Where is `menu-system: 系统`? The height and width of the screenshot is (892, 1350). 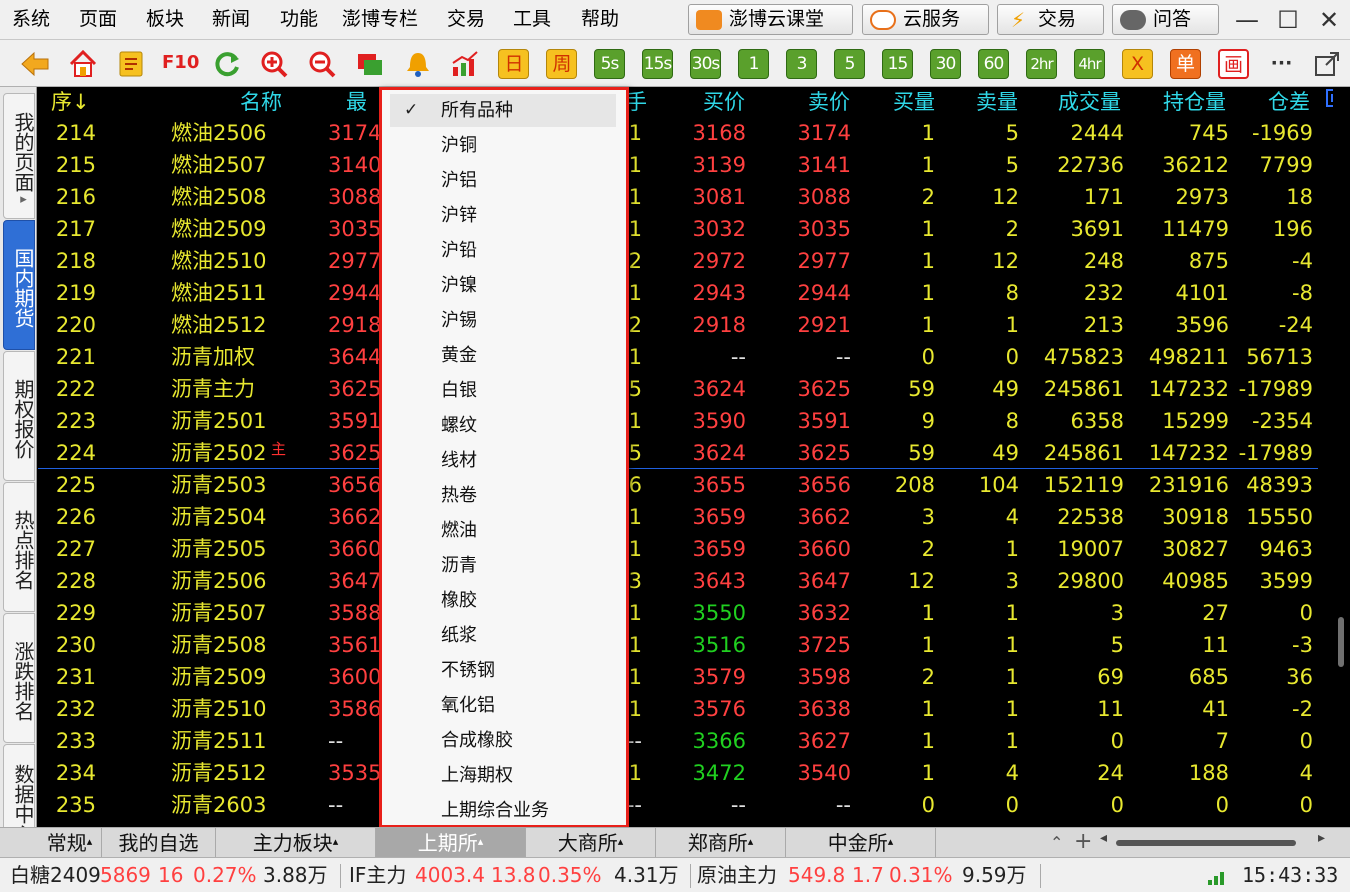
menu-system: 系统 is located at coordinates (31, 20).